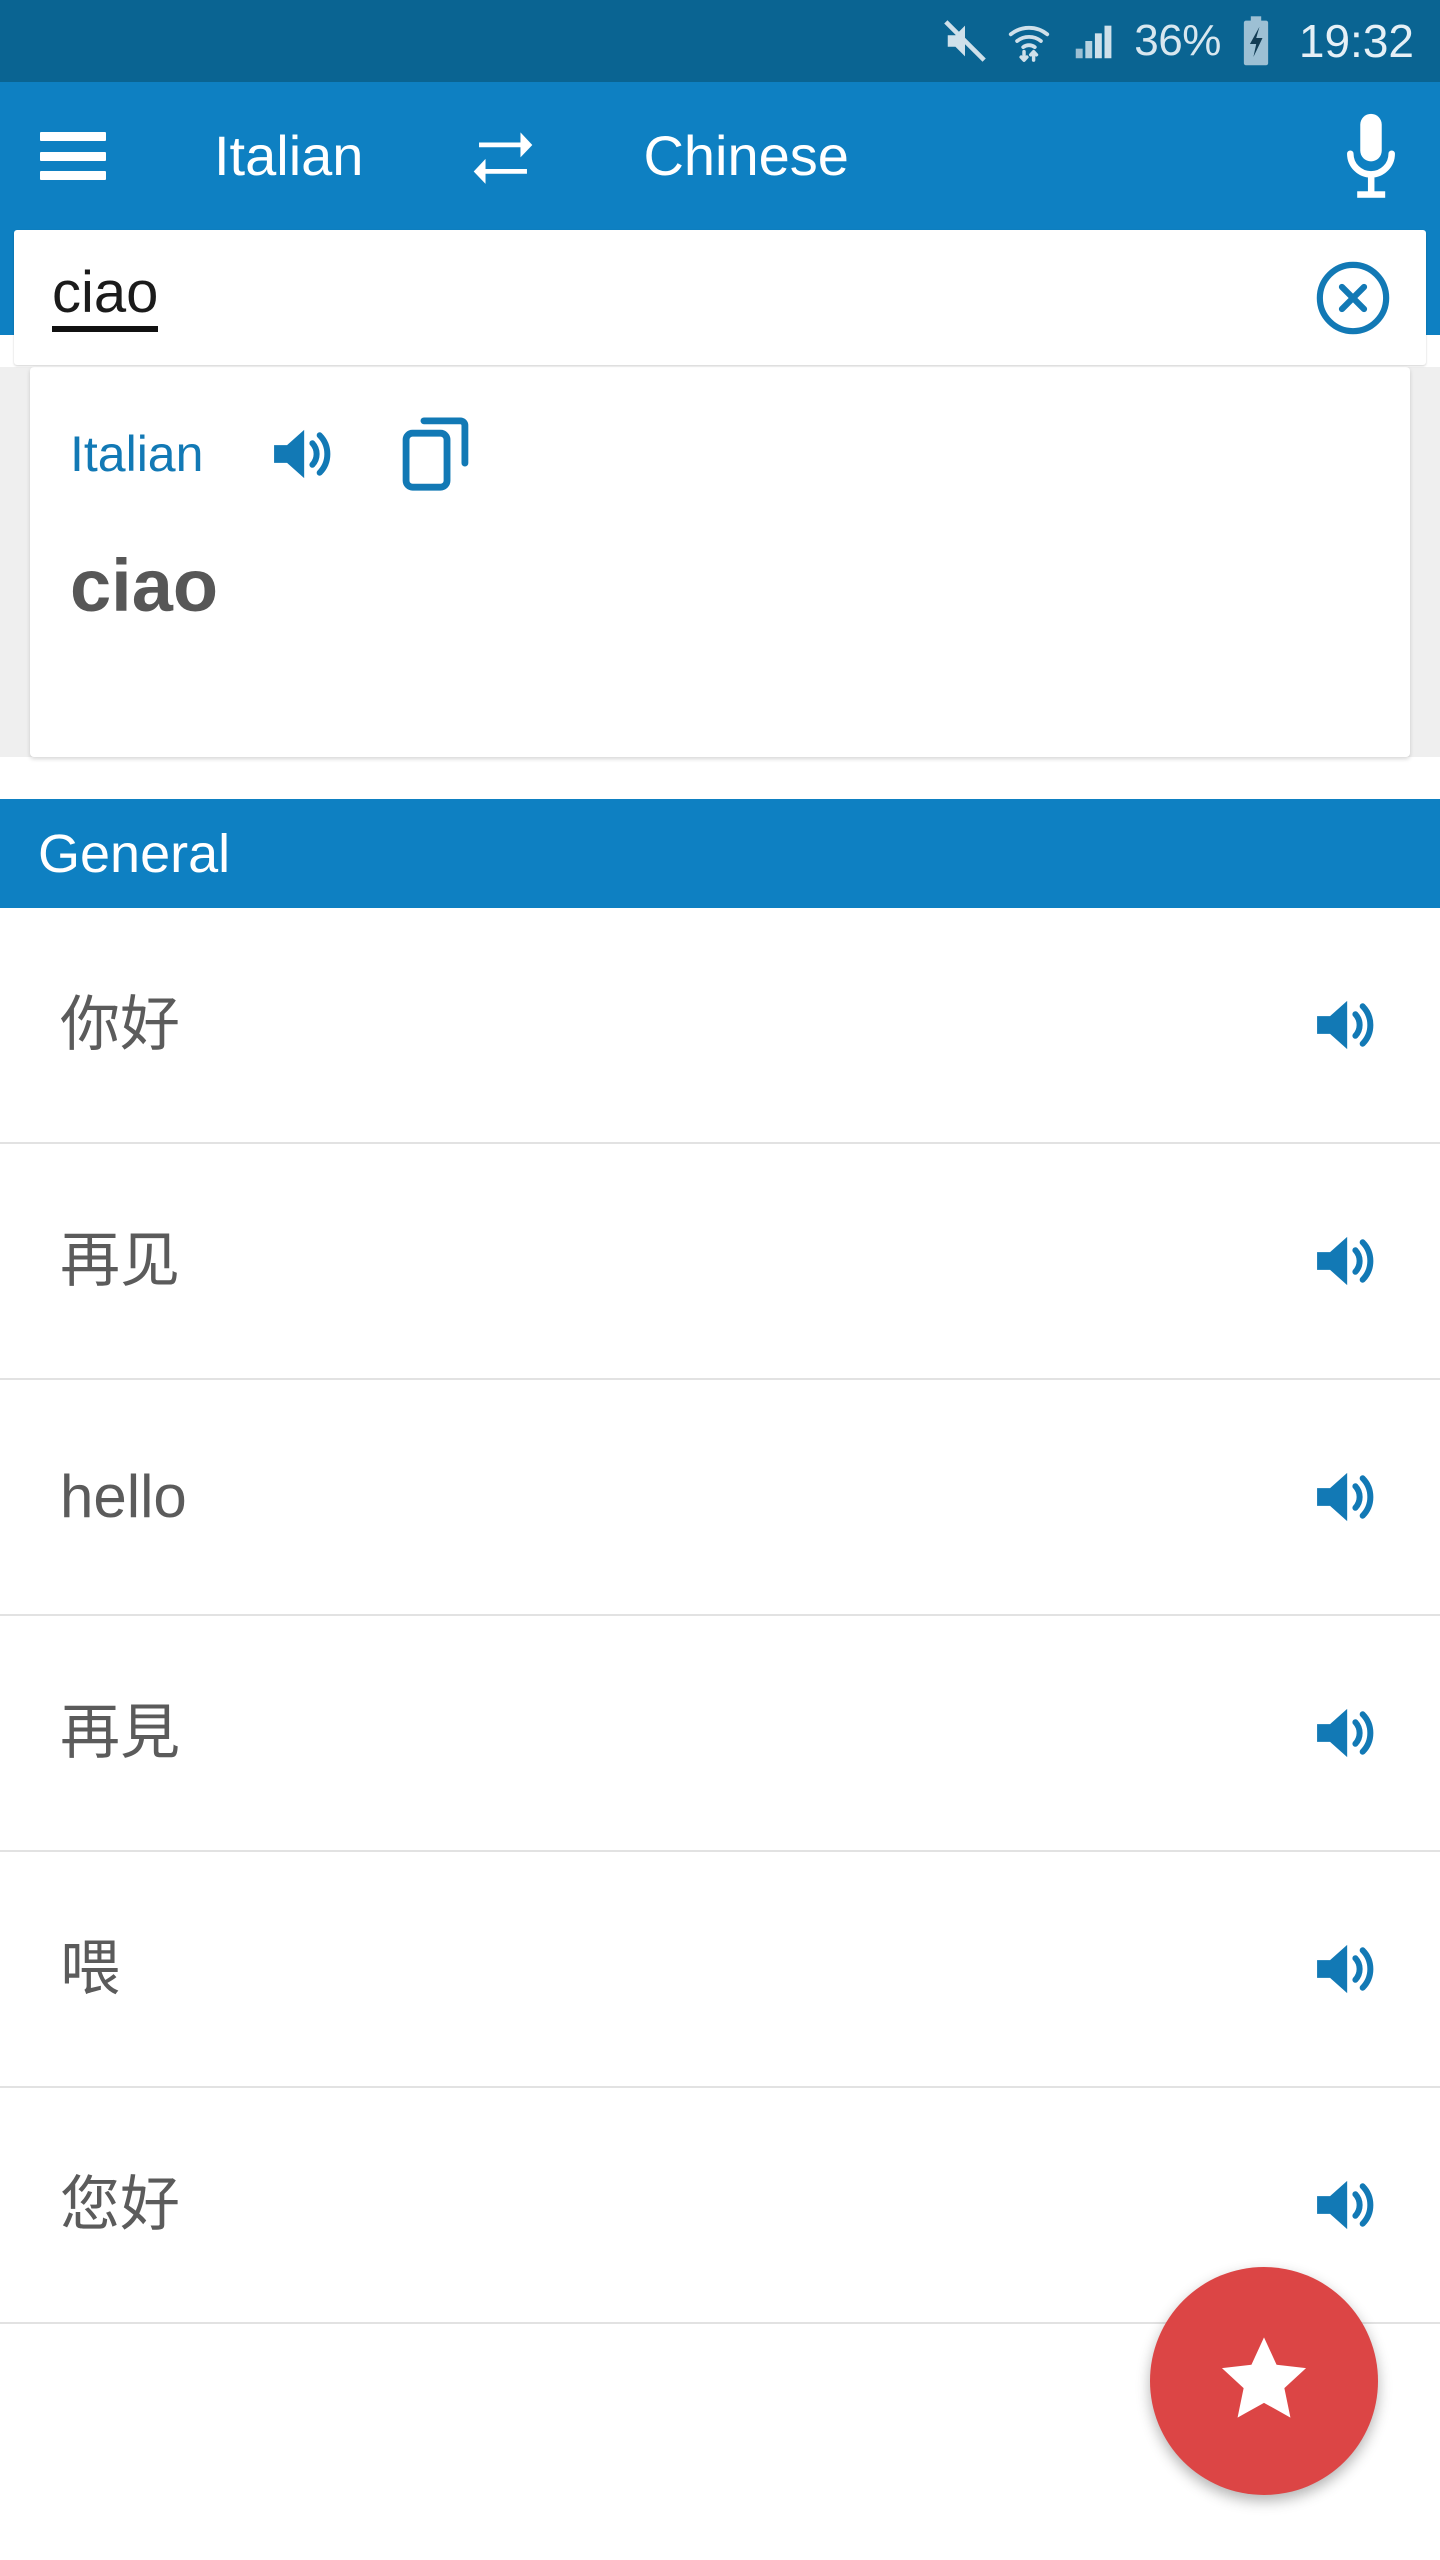  I want to click on list-item: 再見, so click(720, 1734).